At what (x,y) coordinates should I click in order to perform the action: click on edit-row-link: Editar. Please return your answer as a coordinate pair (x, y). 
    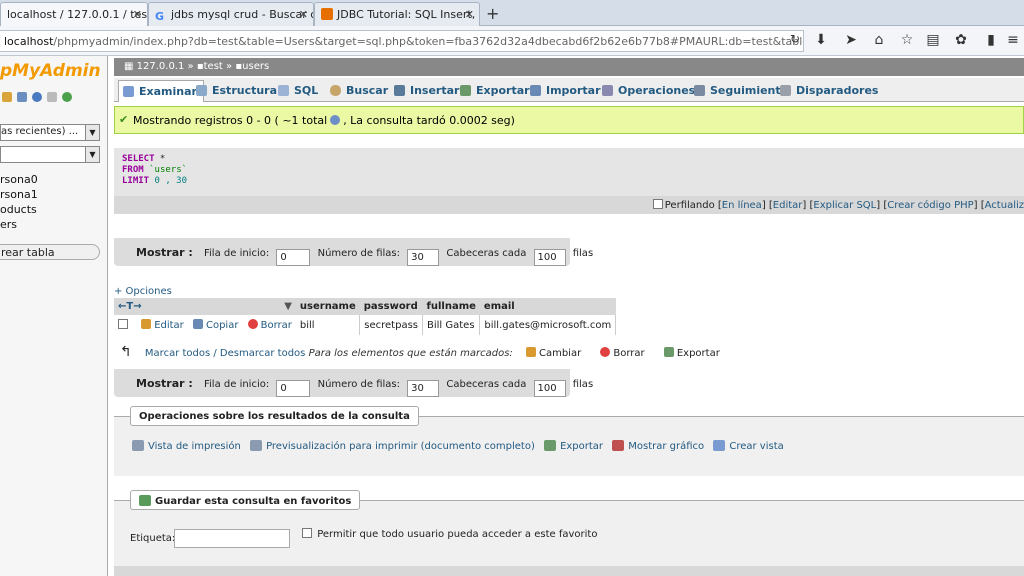
    Looking at the image, I should click on (169, 325).